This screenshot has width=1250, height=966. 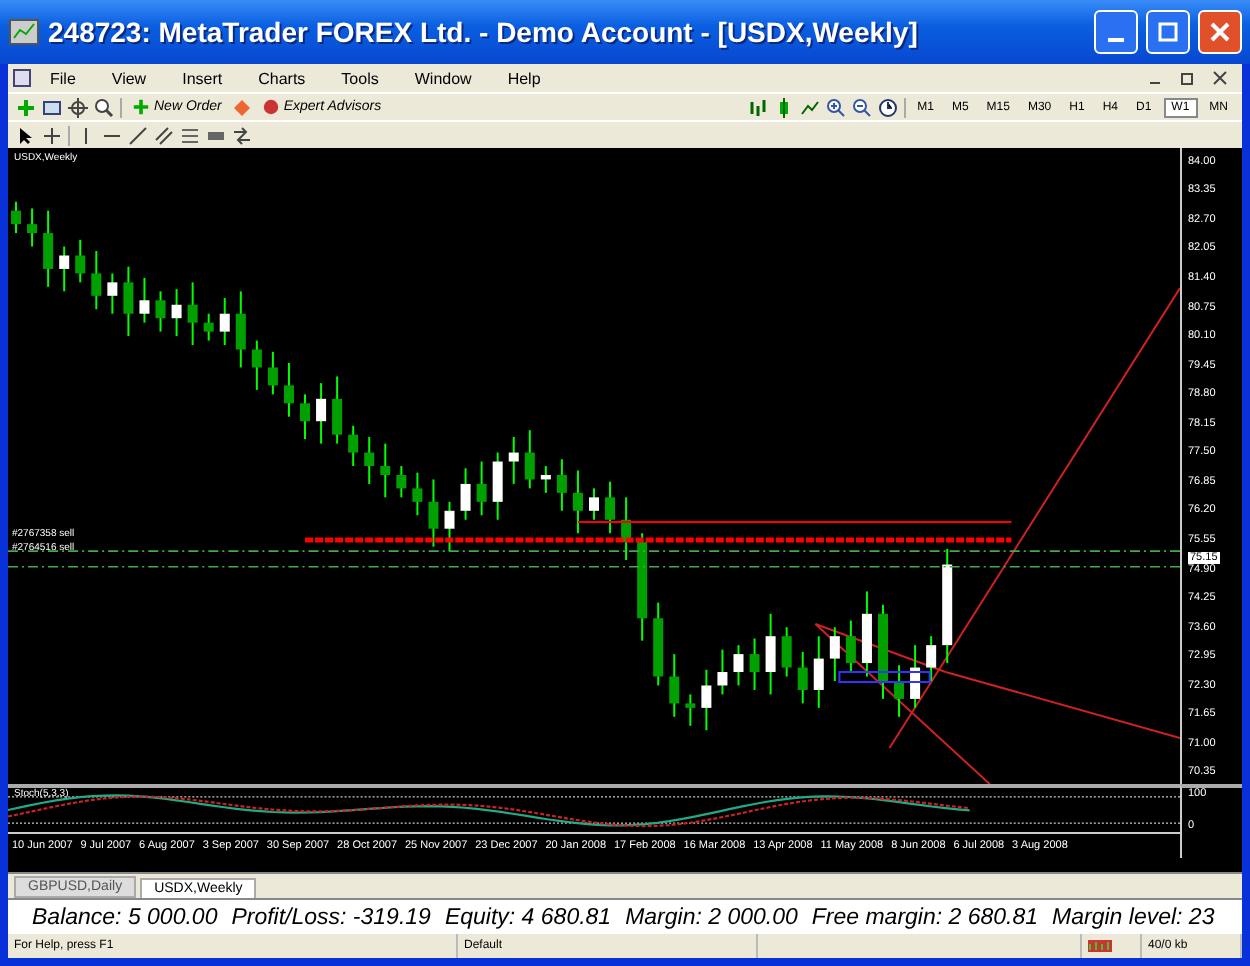 What do you see at coordinates (331, 917) in the screenshot?
I see `account-value: Profit/Loss: -319.19` at bounding box center [331, 917].